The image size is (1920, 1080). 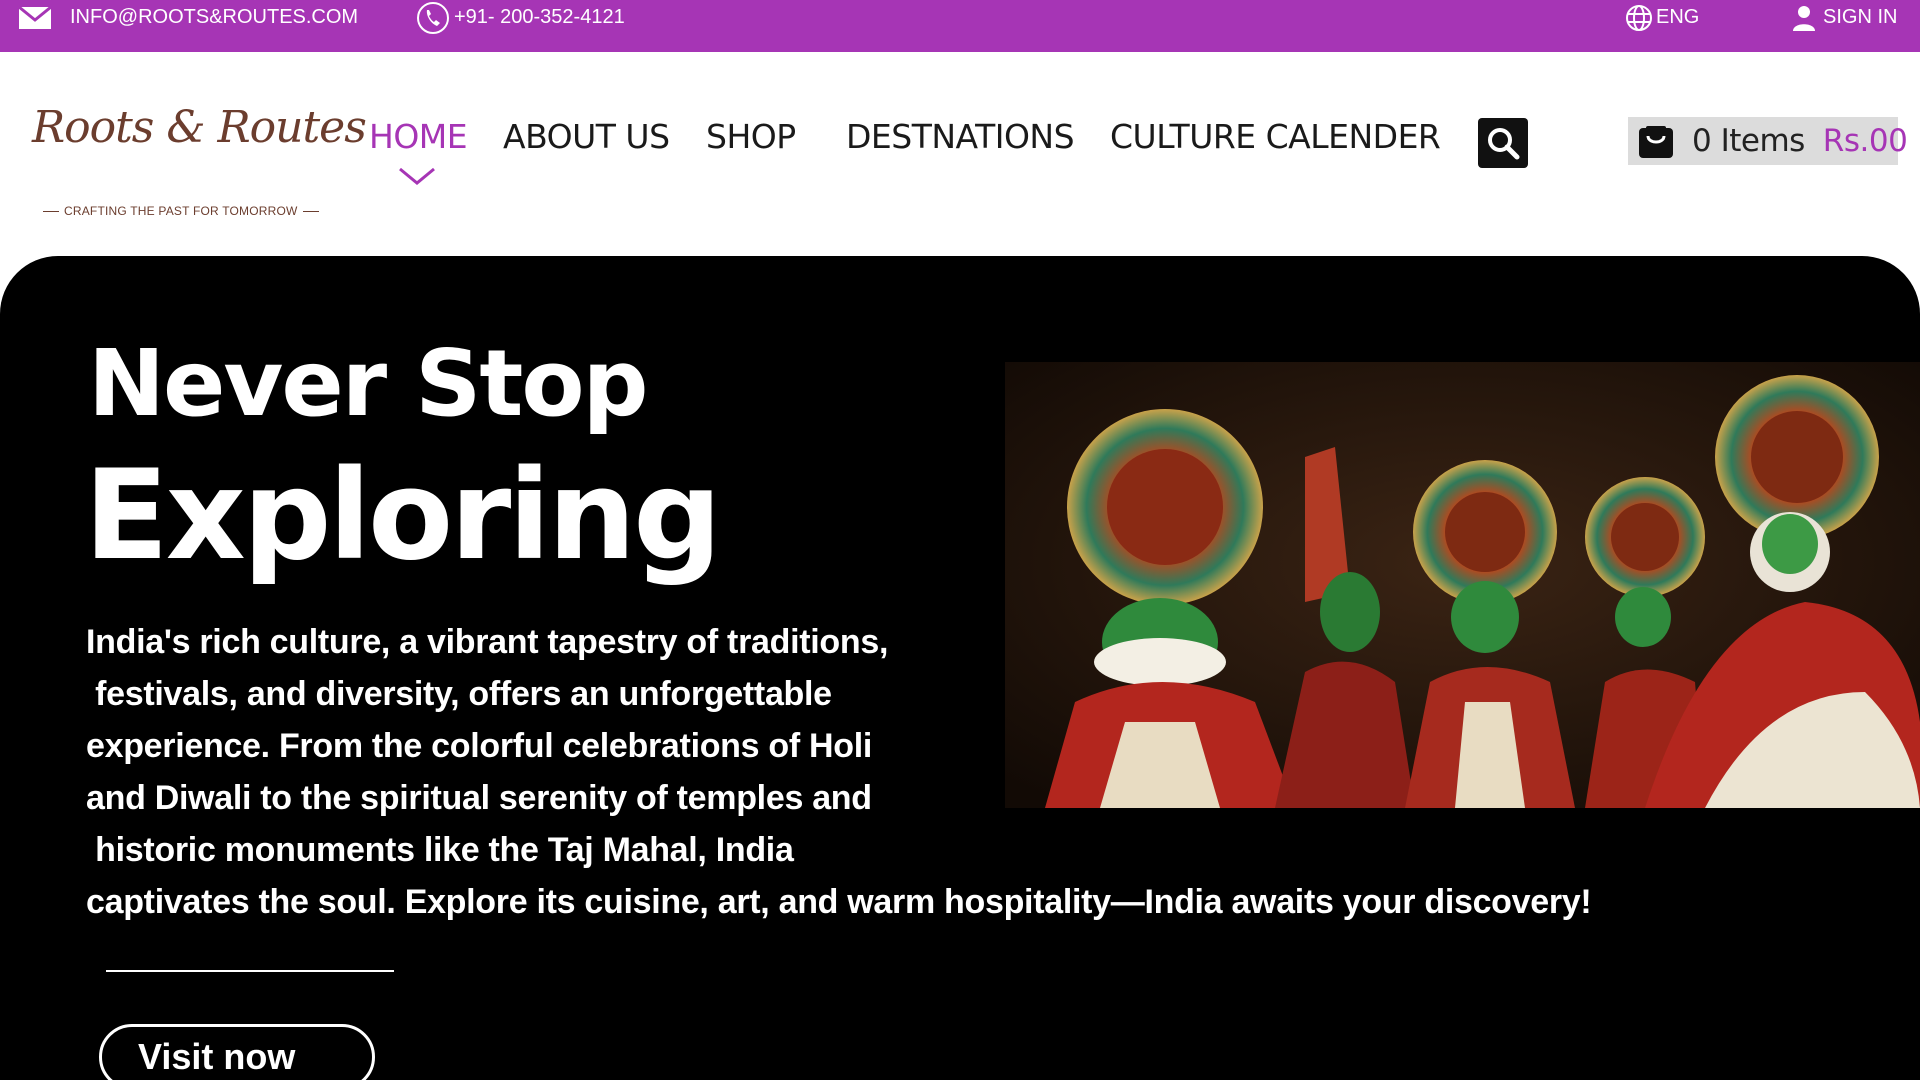 I want to click on mail-icon, so click(x=35, y=17).